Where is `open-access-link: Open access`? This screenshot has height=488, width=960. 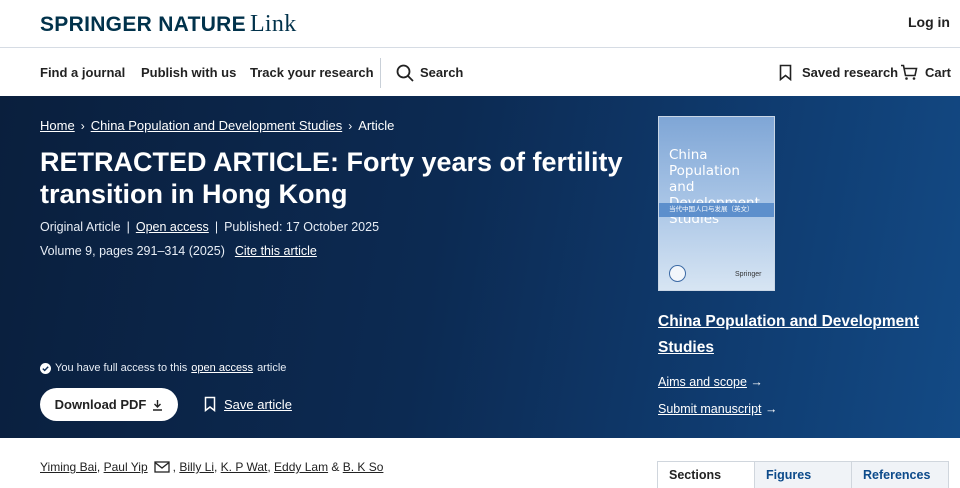 open-access-link: Open access is located at coordinates (172, 227).